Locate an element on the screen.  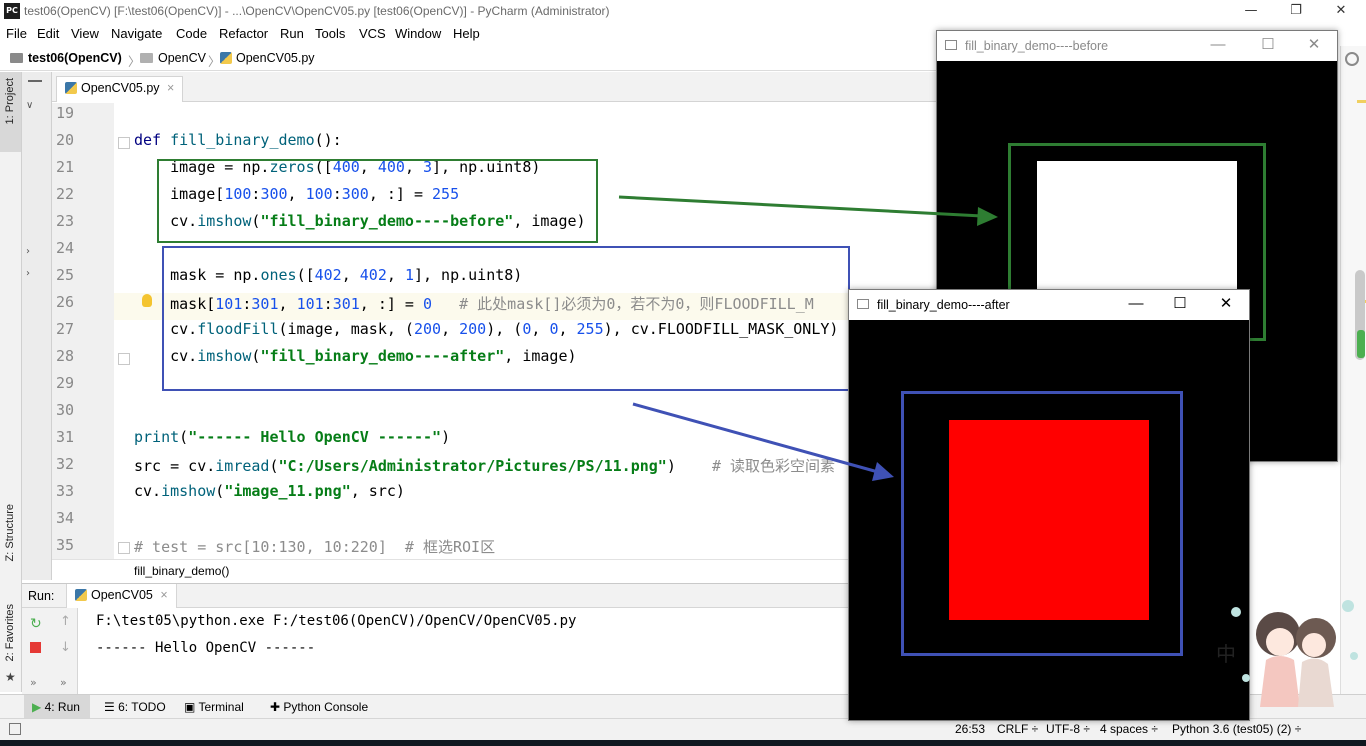
status-encoding: UTF-8 ÷ is located at coordinates (1068, 729).